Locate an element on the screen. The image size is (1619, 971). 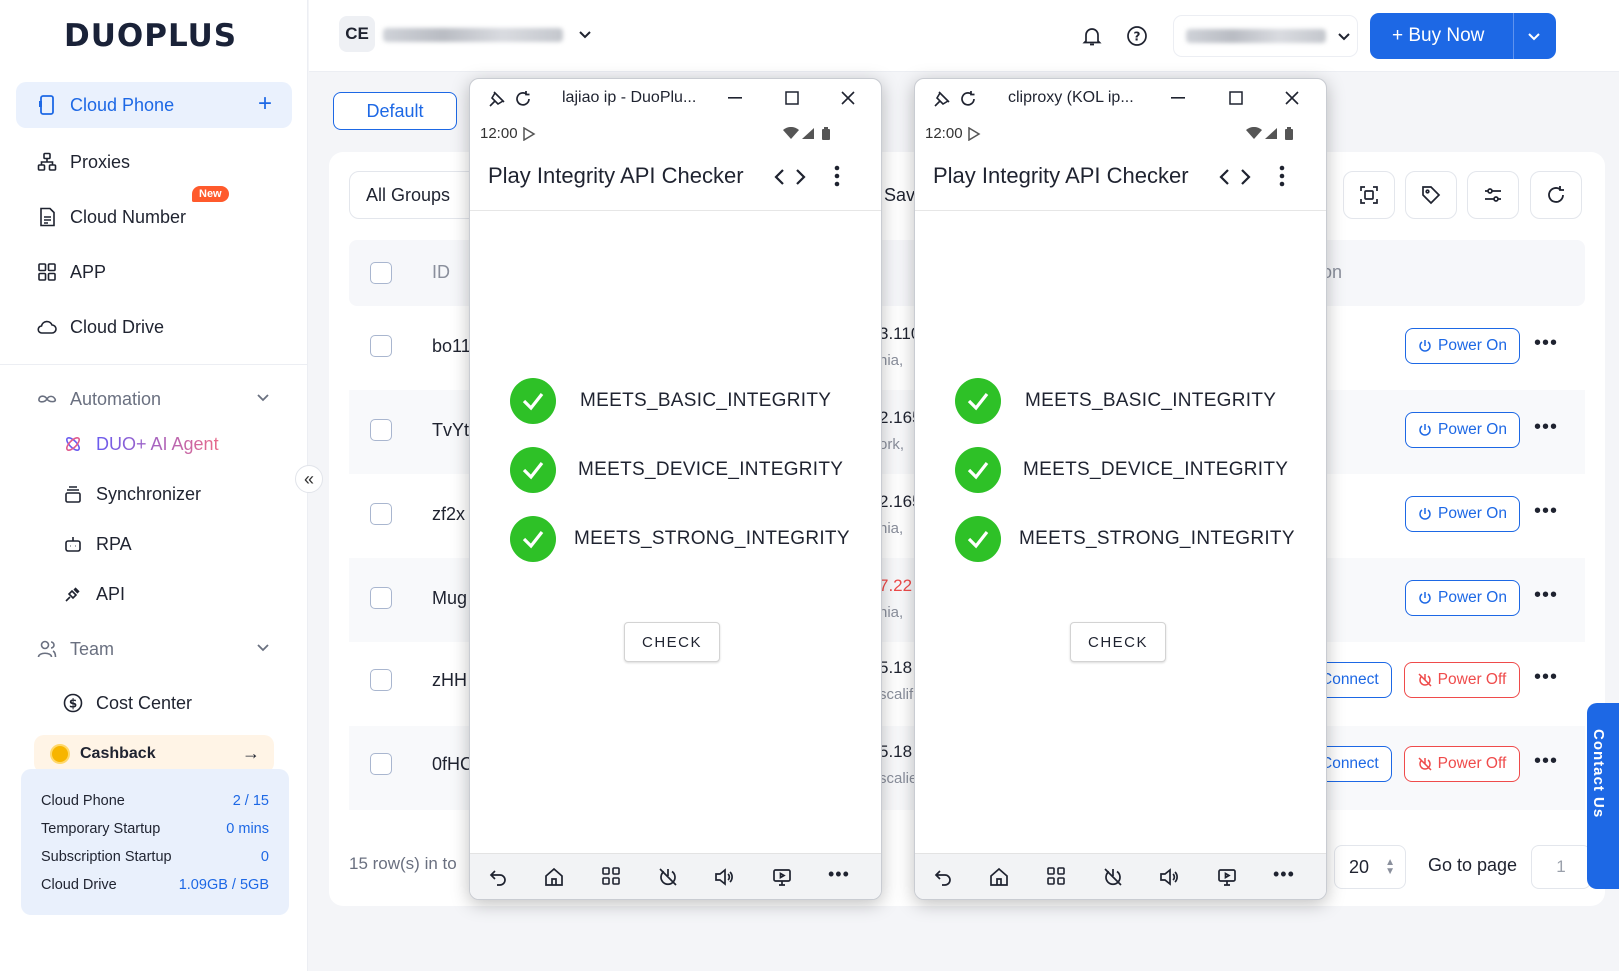
duoplus-logo: DUOPLUS is located at coordinates (150, 36).